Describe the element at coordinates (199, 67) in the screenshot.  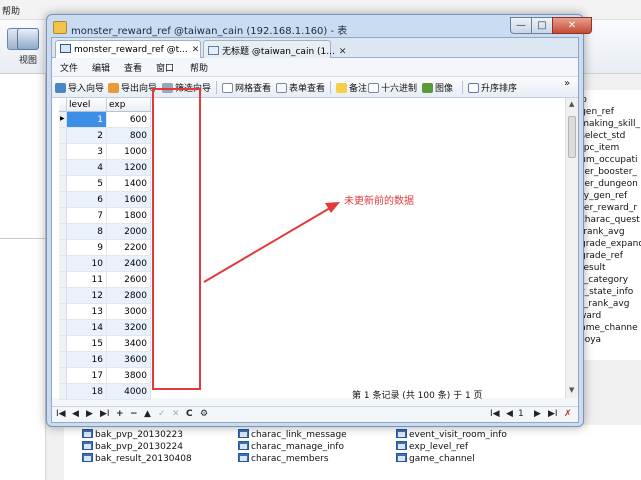
I see `menu-help: 帮助` at that location.